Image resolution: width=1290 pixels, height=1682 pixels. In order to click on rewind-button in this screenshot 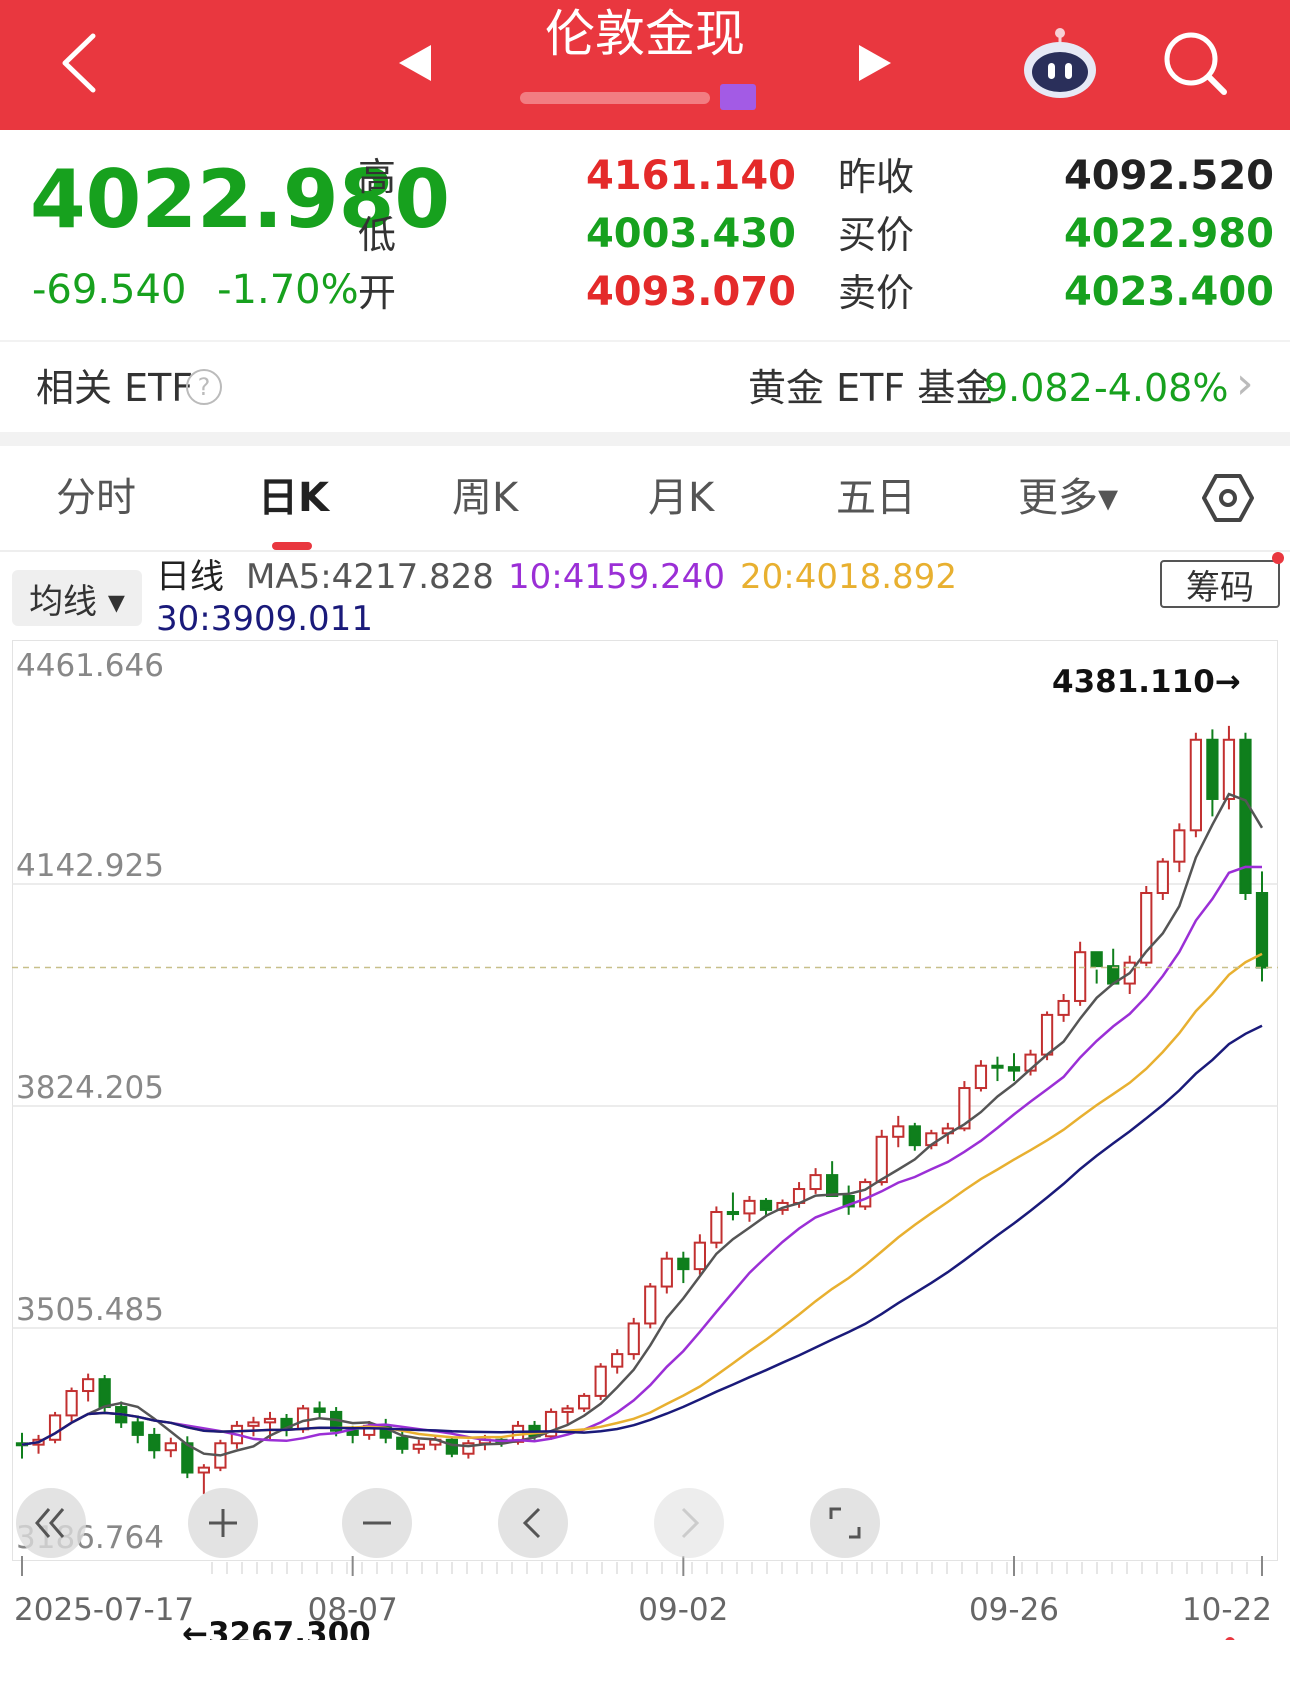, I will do `click(51, 1523)`.